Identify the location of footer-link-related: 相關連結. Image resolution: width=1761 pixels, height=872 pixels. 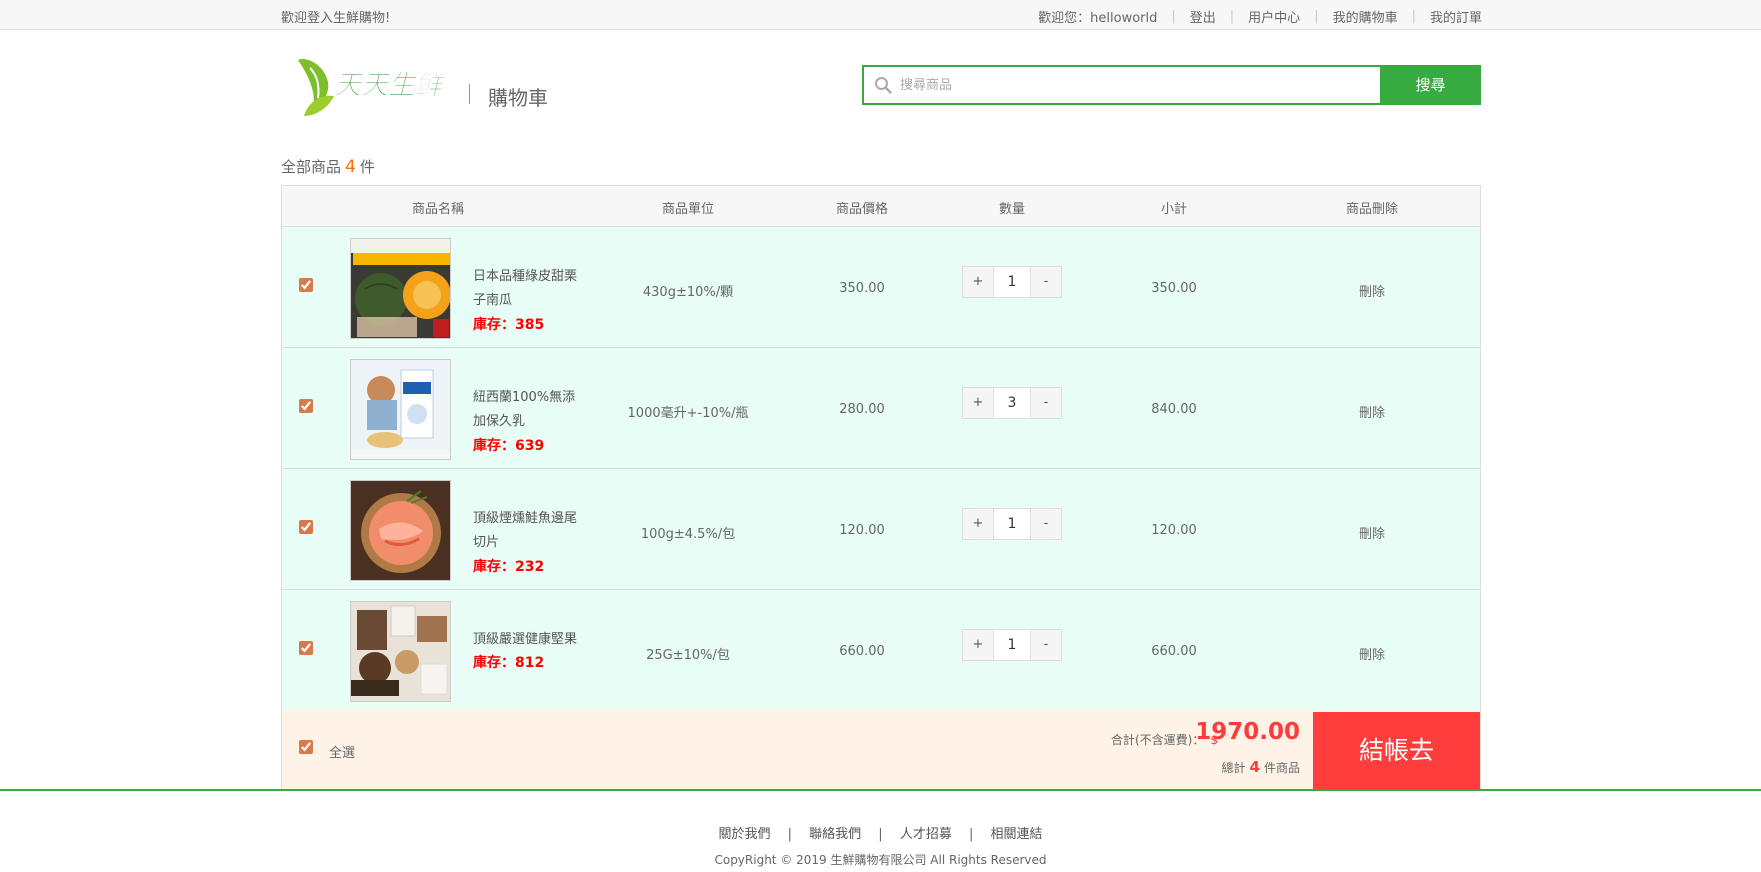
(1017, 834).